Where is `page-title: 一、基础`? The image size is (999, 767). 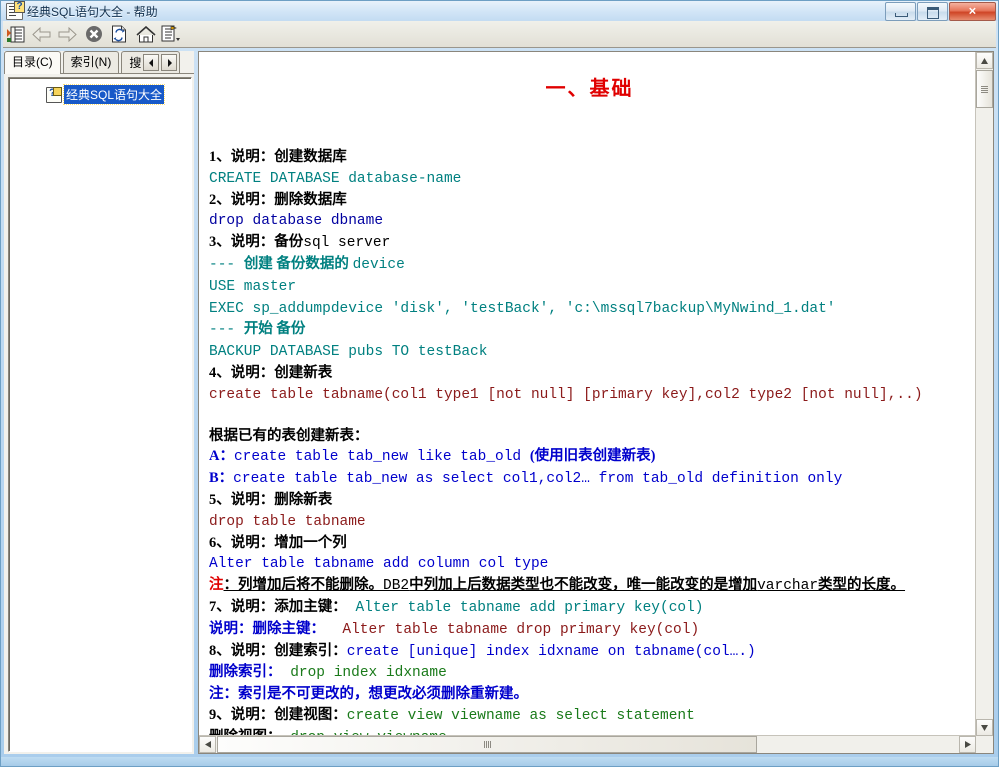
page-title: 一、基础 is located at coordinates (589, 89).